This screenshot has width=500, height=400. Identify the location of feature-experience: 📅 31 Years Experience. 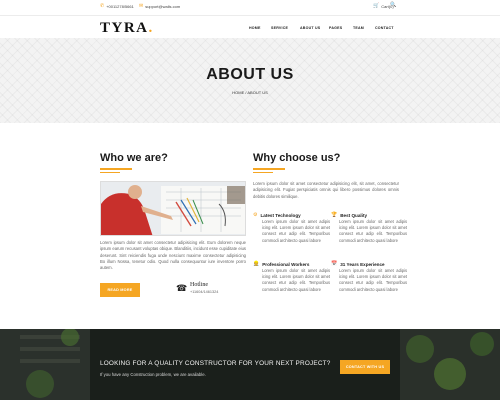
(358, 264).